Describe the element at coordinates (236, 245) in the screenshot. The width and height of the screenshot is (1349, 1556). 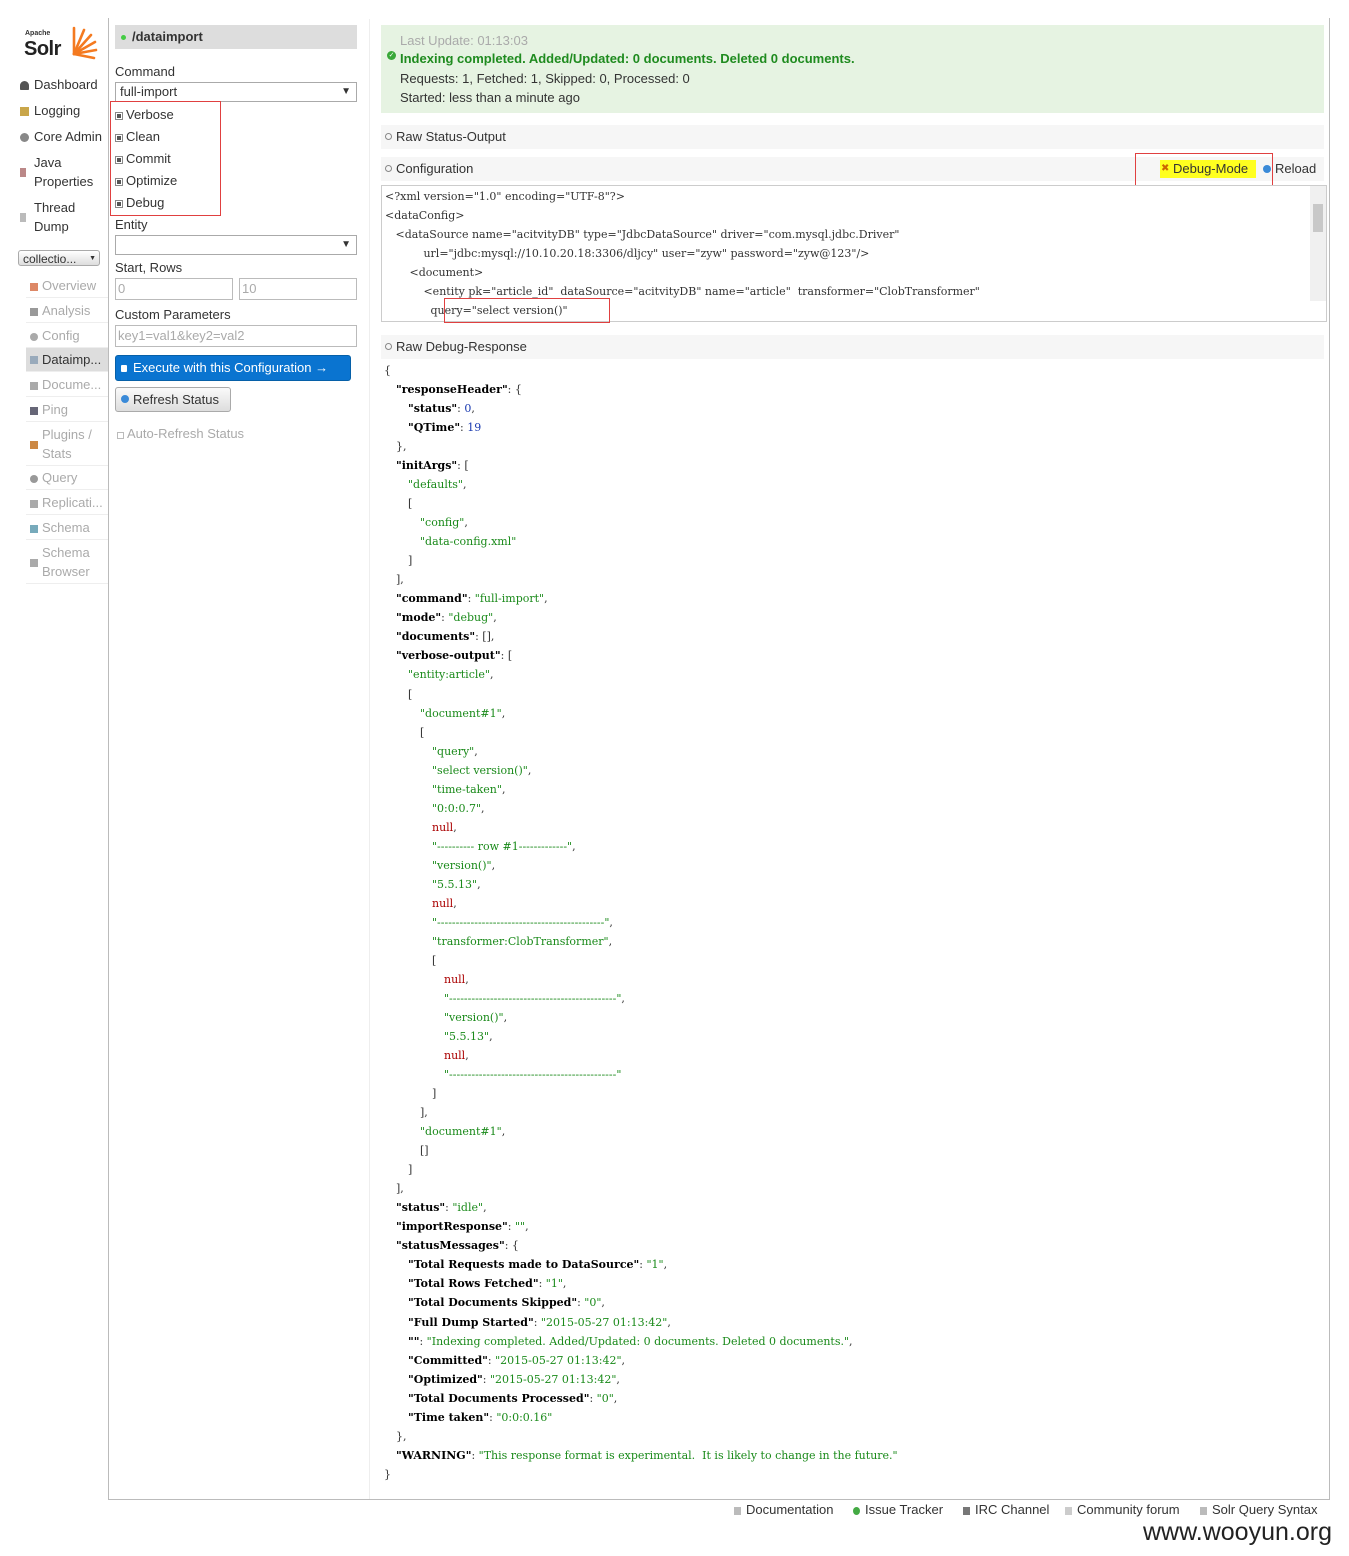
I see `entity-select: ▼` at that location.